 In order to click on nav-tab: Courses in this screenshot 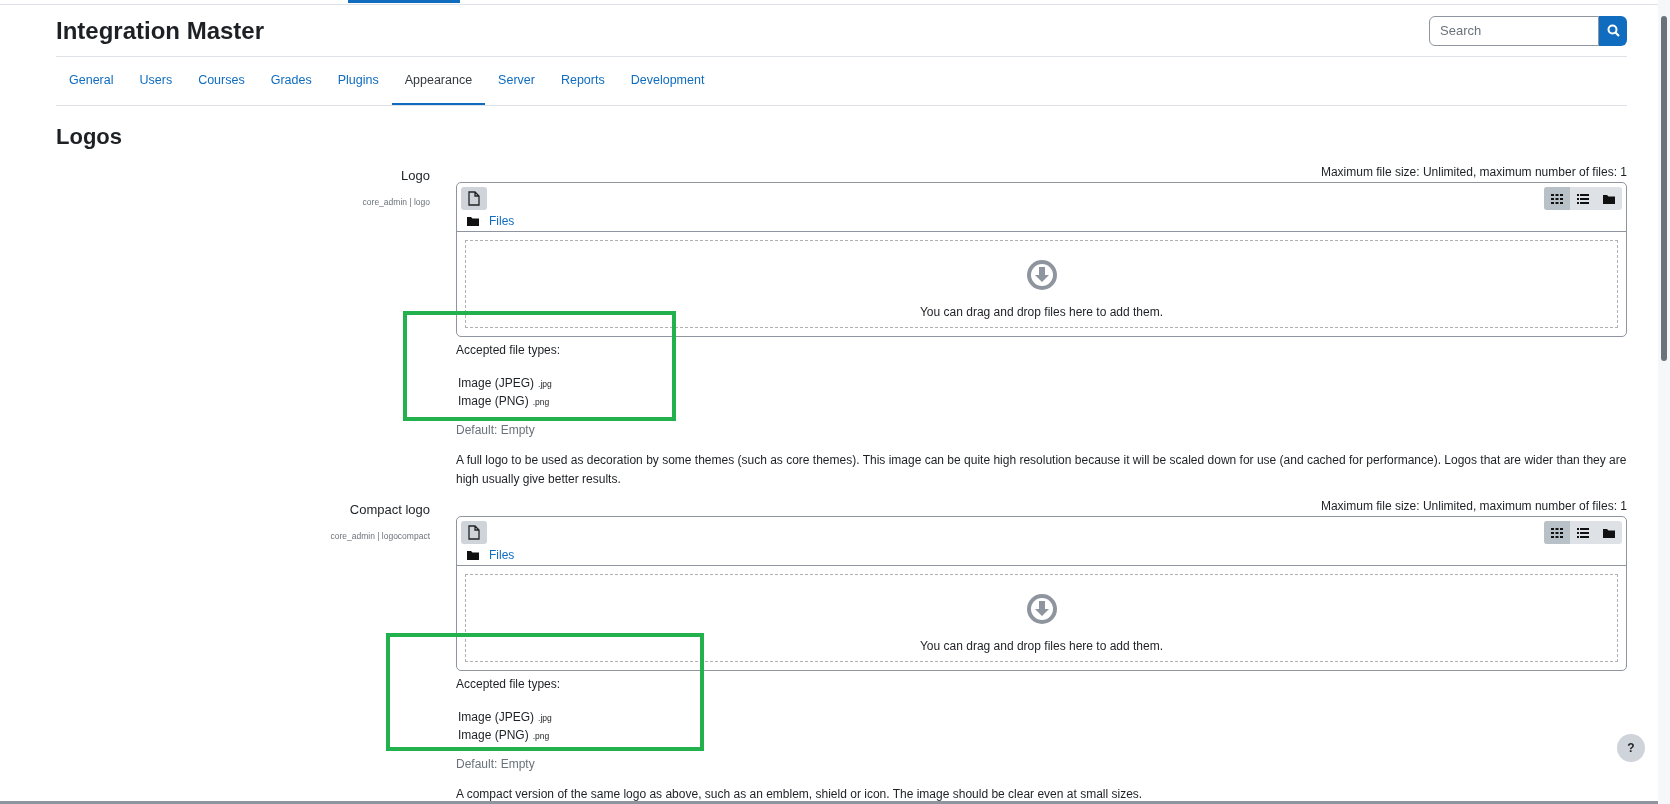, I will do `click(221, 81)`.